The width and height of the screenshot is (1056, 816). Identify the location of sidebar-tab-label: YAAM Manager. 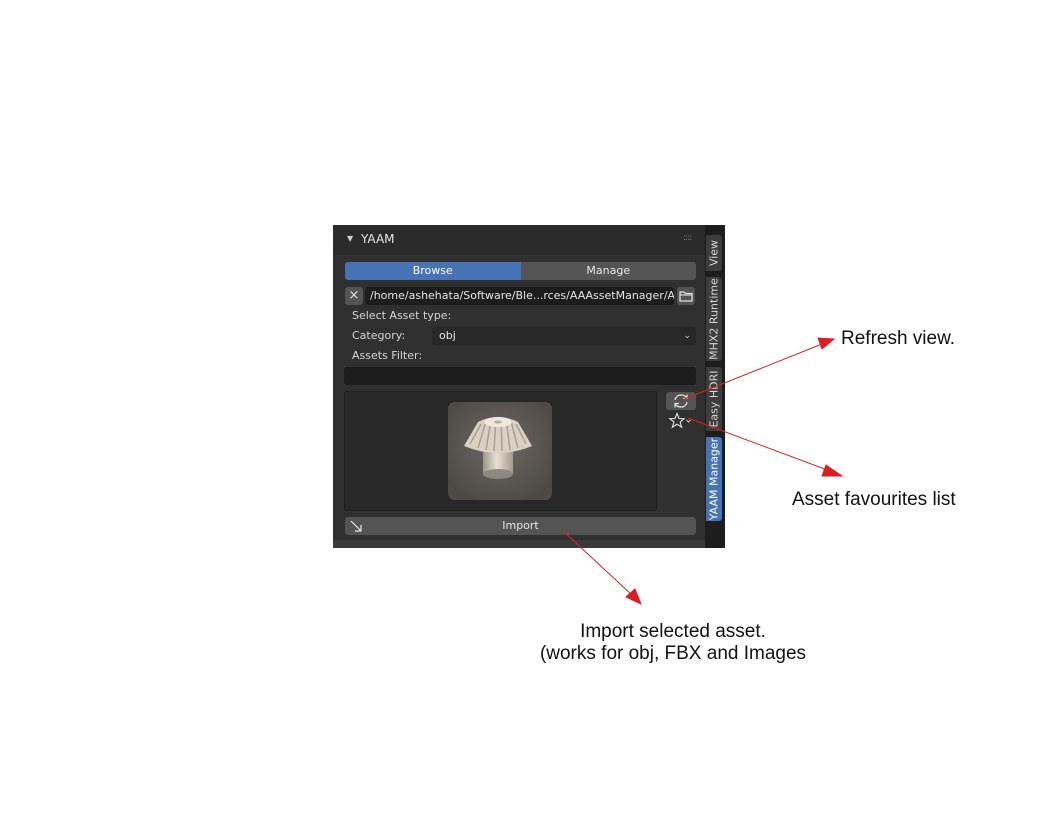
(714, 479).